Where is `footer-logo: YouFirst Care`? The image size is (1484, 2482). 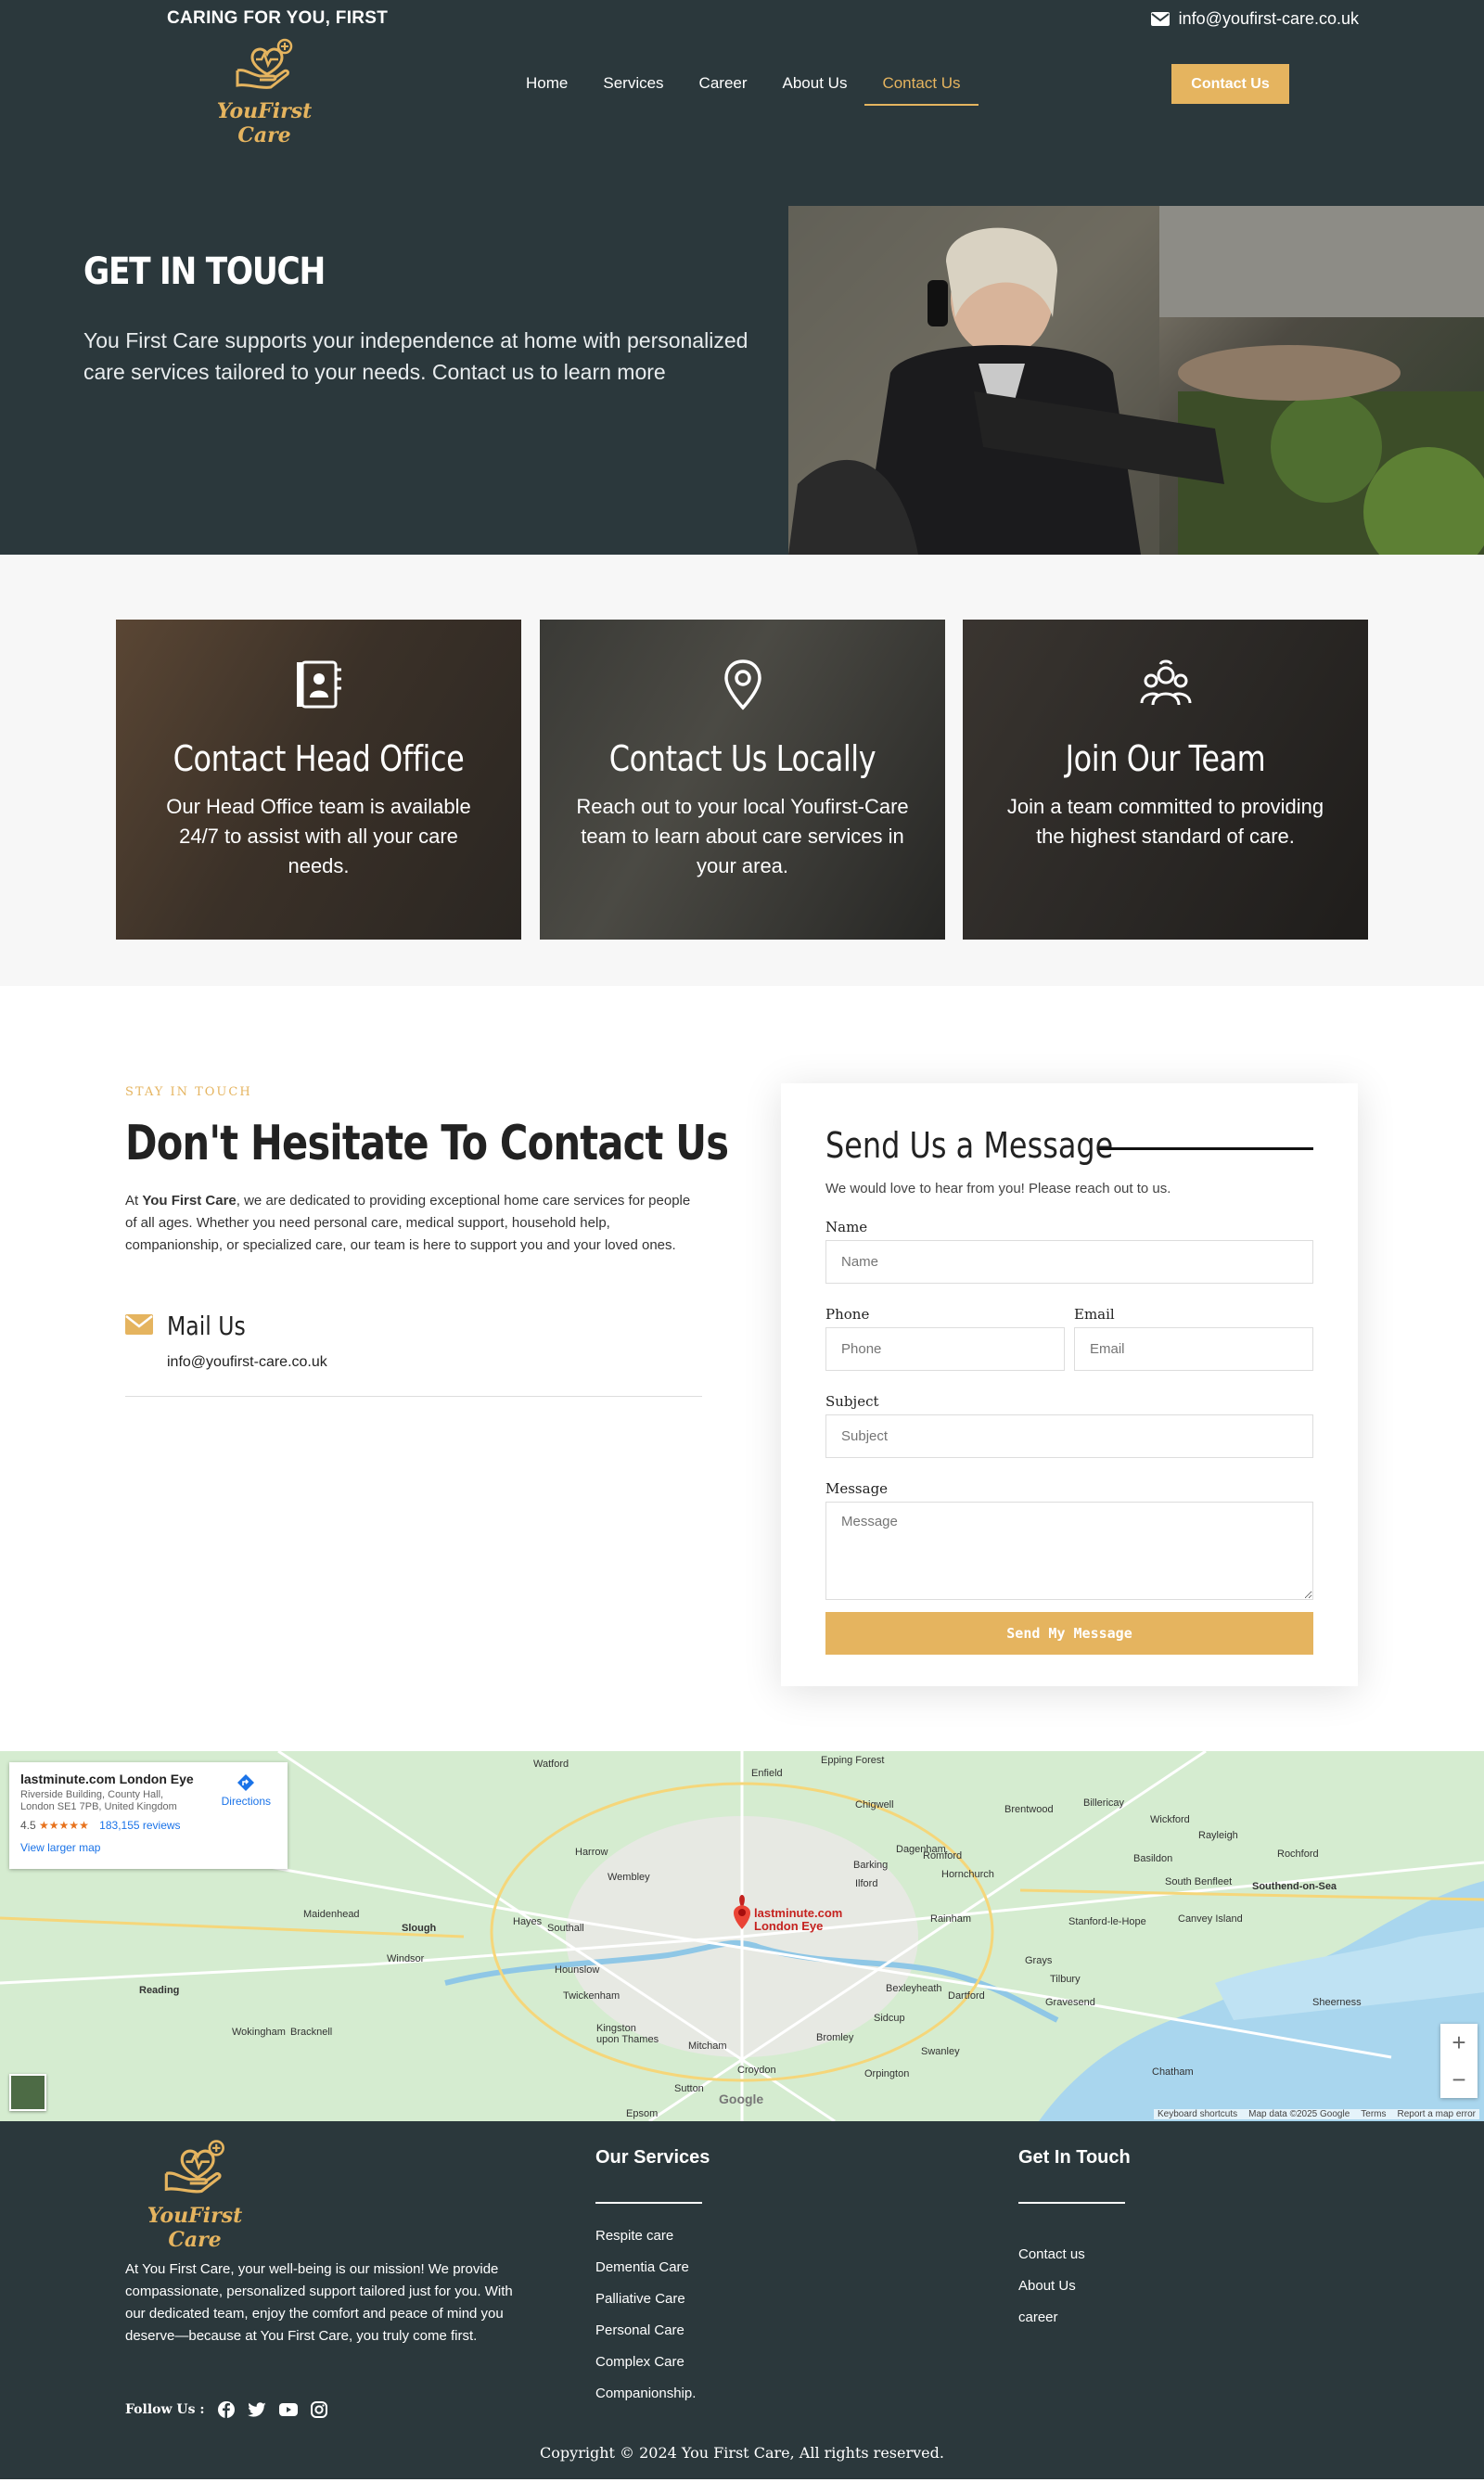
footer-logo: YouFirst Care is located at coordinates (194, 2195).